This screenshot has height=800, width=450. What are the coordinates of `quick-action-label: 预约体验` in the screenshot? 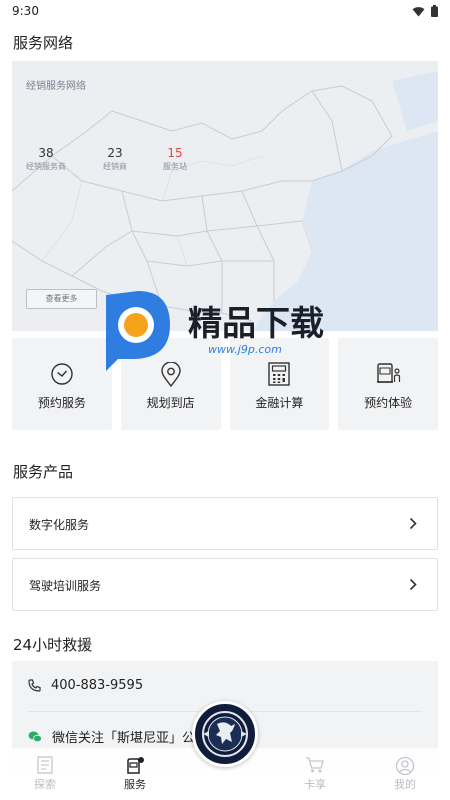 It's located at (388, 403).